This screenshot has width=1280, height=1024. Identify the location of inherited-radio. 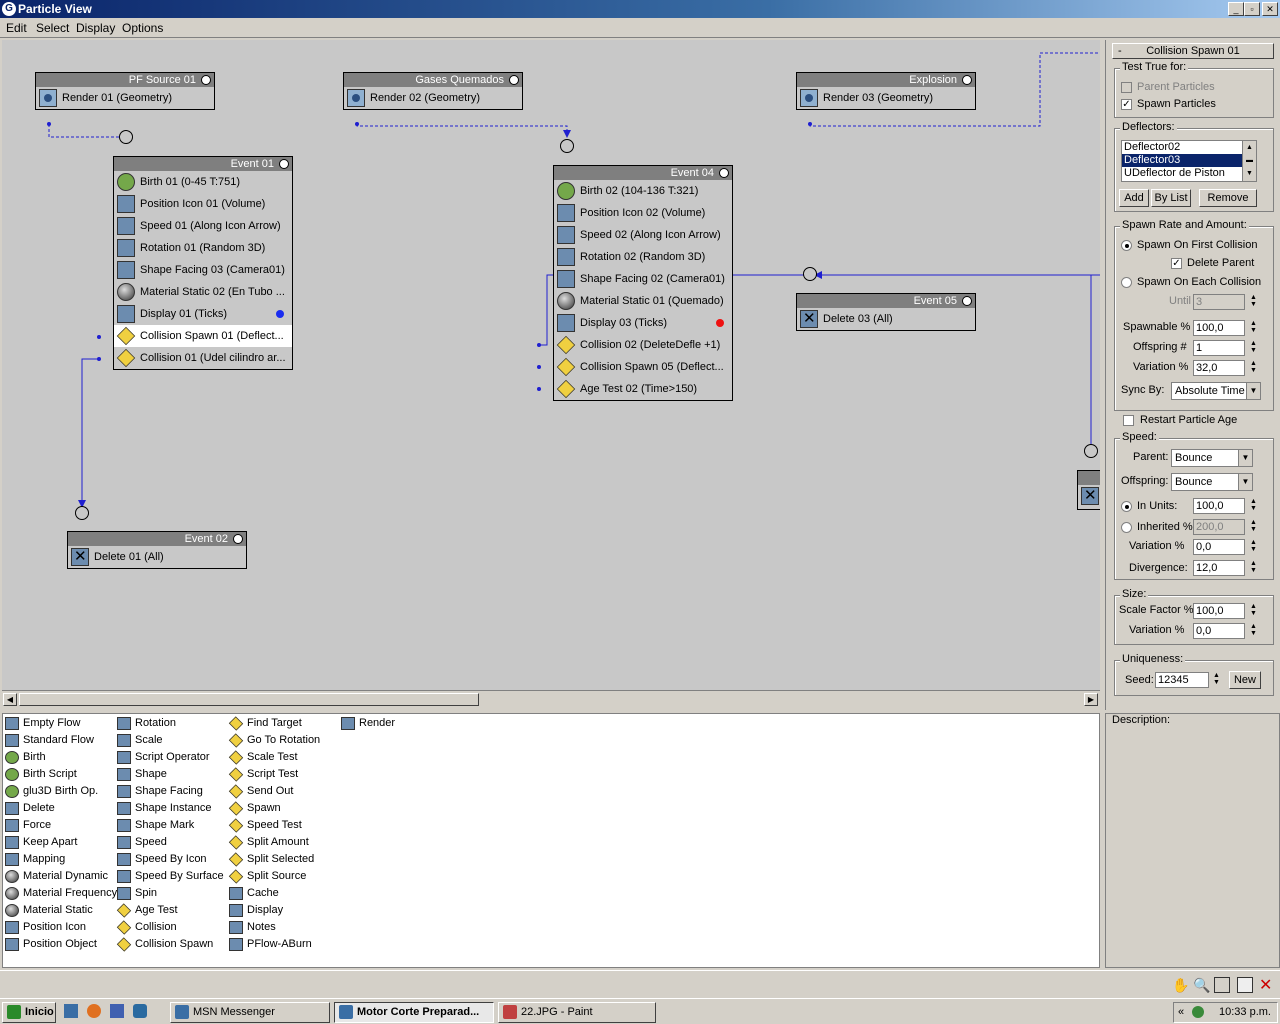
(1126, 527).